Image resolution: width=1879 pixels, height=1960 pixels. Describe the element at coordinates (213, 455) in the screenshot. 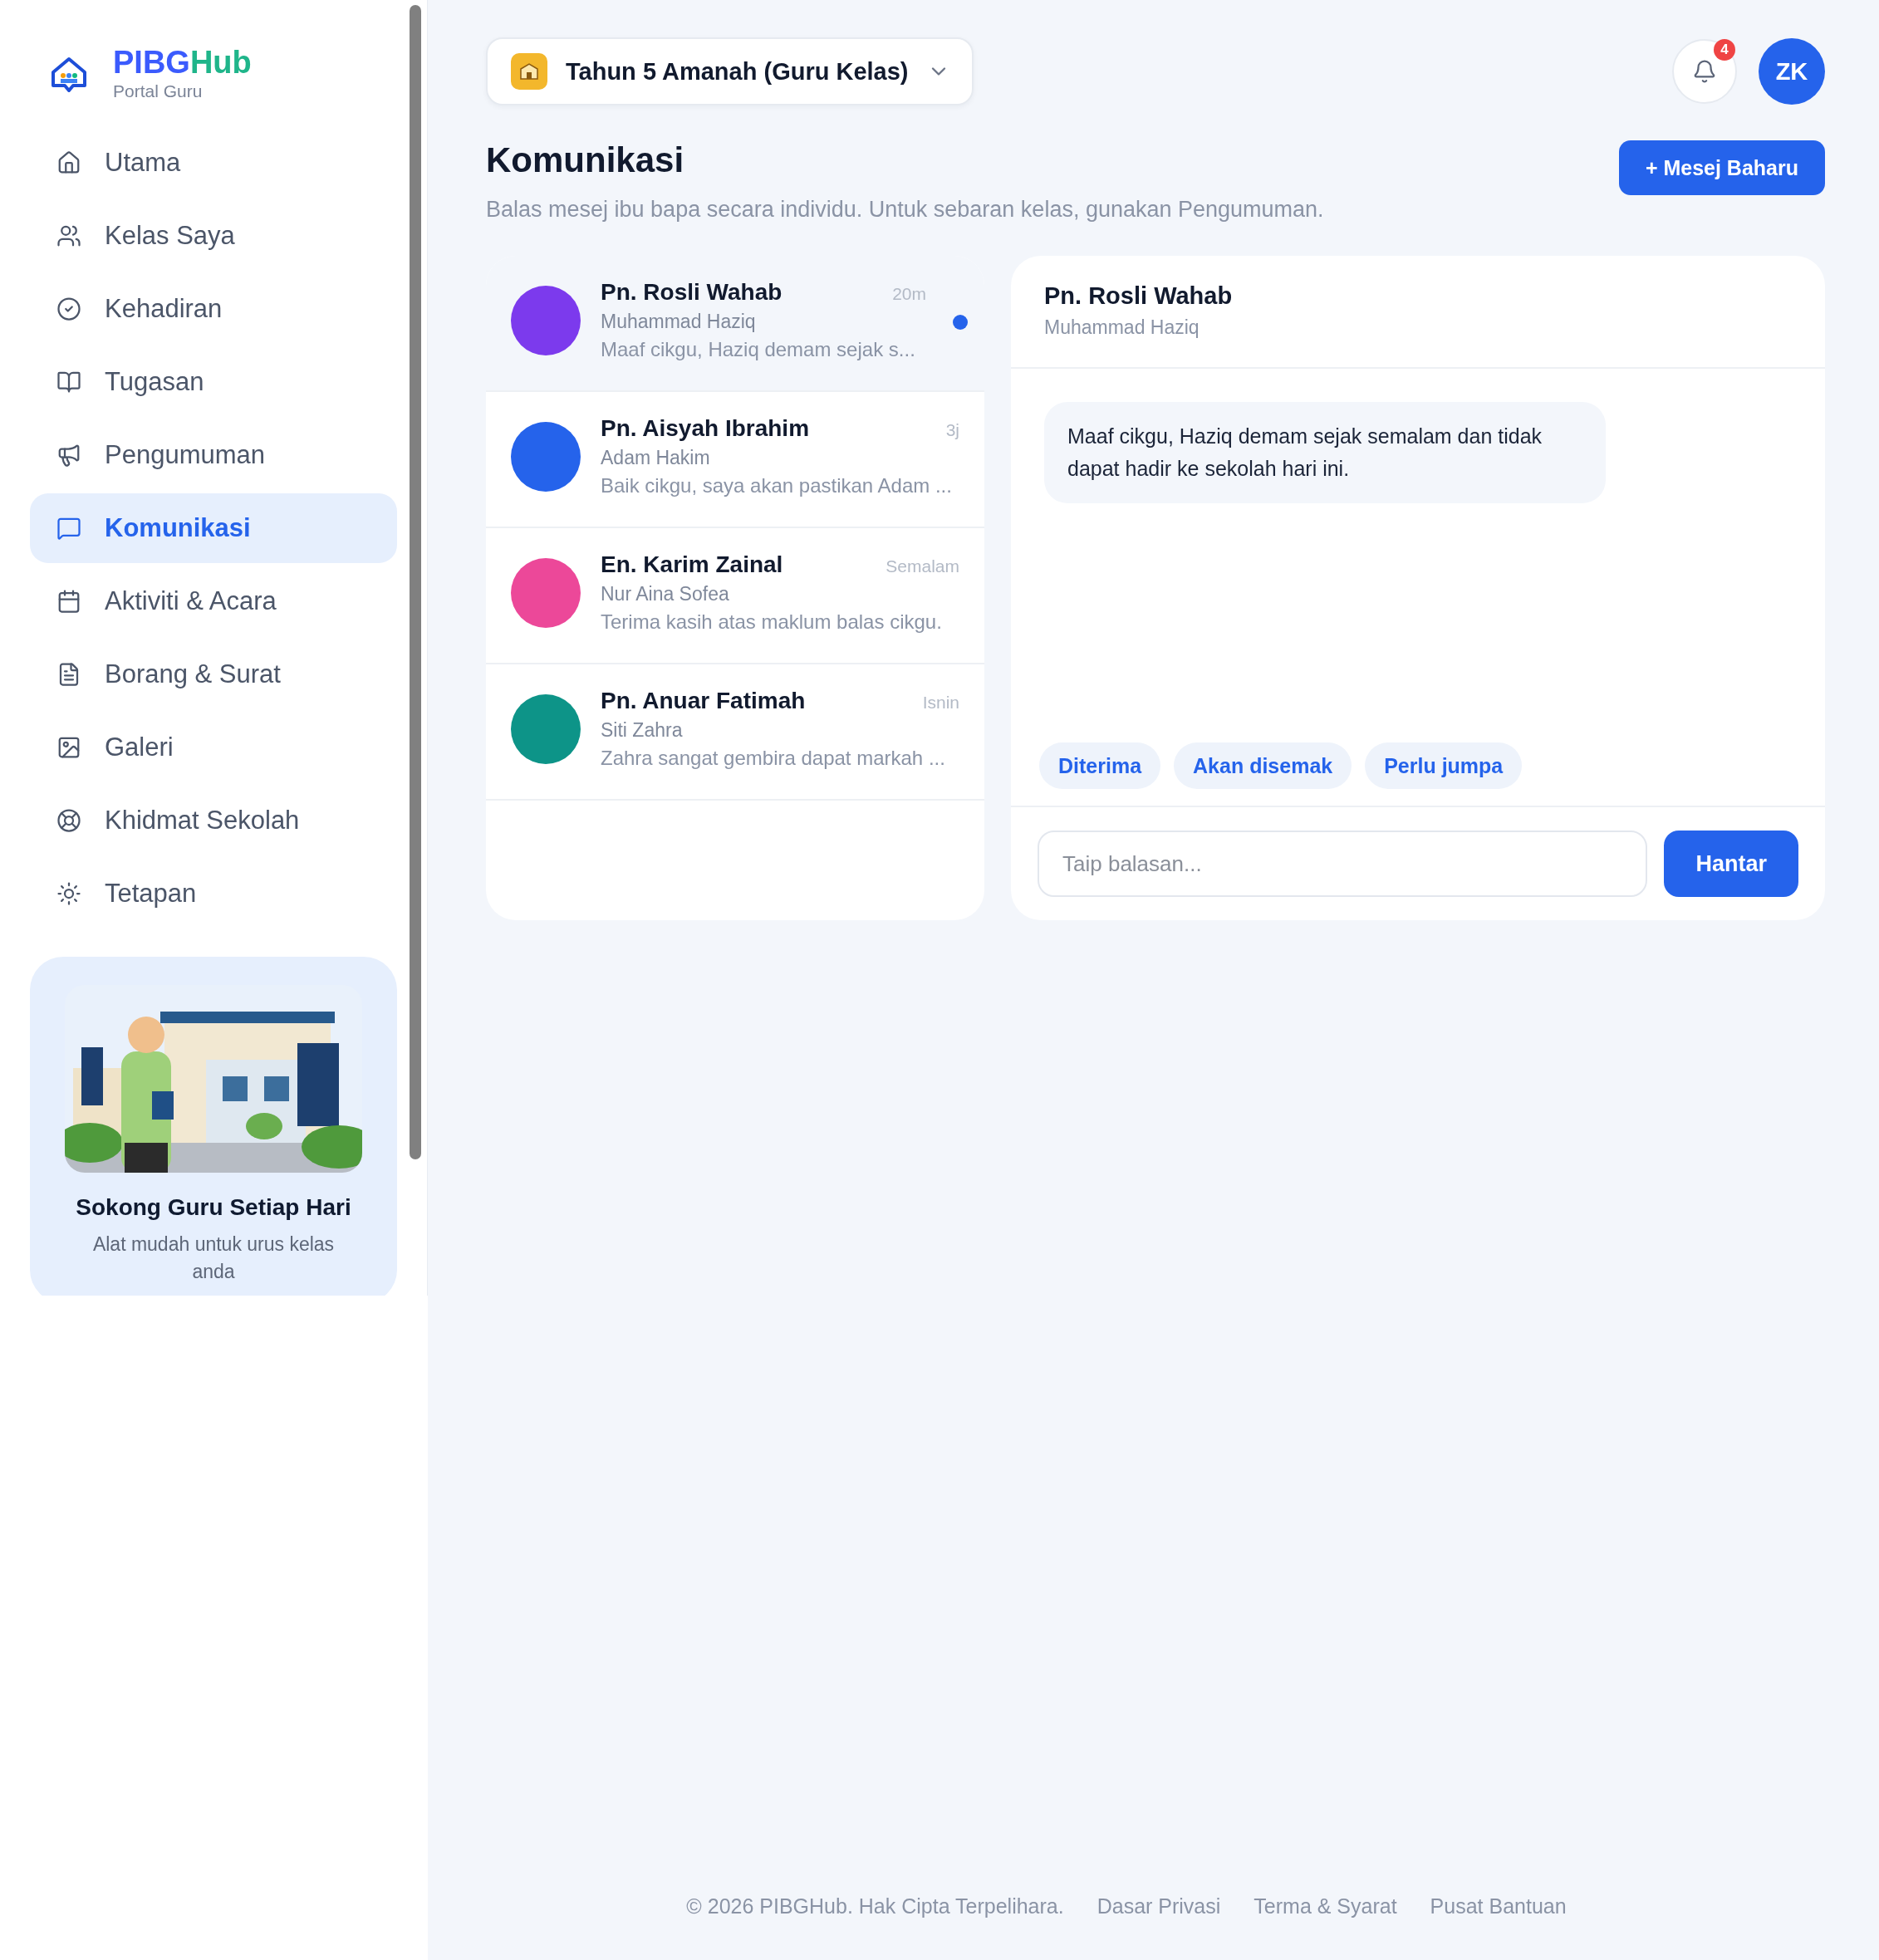

I see `sidebar-item: Pengumuman` at that location.